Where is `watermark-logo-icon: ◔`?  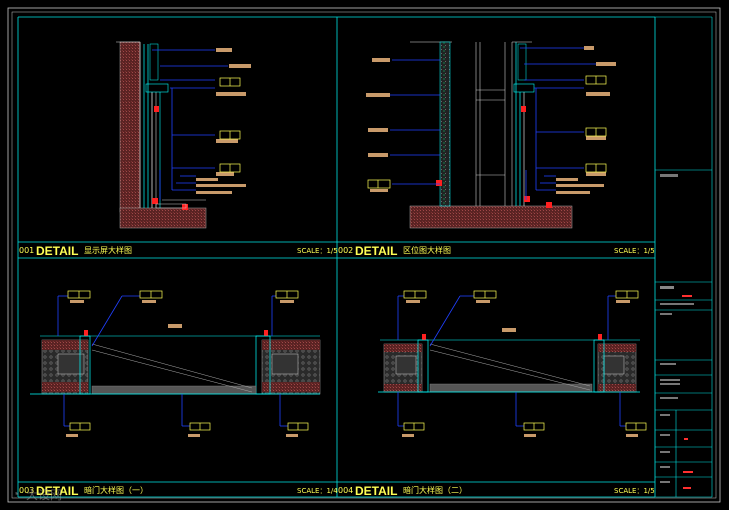 watermark-logo-icon: ◔ is located at coordinates (16, 494).